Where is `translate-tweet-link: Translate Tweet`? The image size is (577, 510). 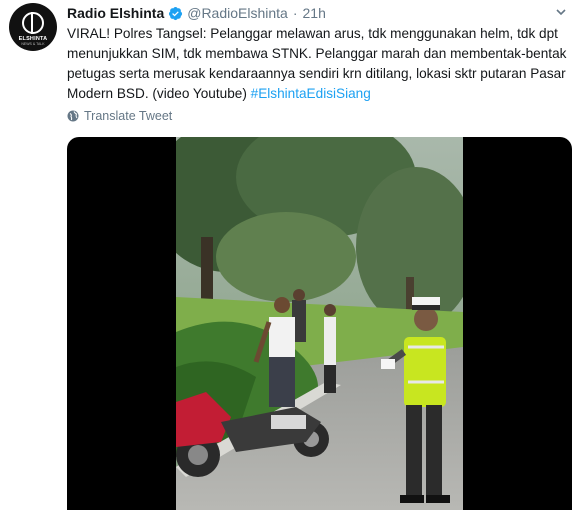
translate-tweet-link: Translate Tweet is located at coordinates (119, 116).